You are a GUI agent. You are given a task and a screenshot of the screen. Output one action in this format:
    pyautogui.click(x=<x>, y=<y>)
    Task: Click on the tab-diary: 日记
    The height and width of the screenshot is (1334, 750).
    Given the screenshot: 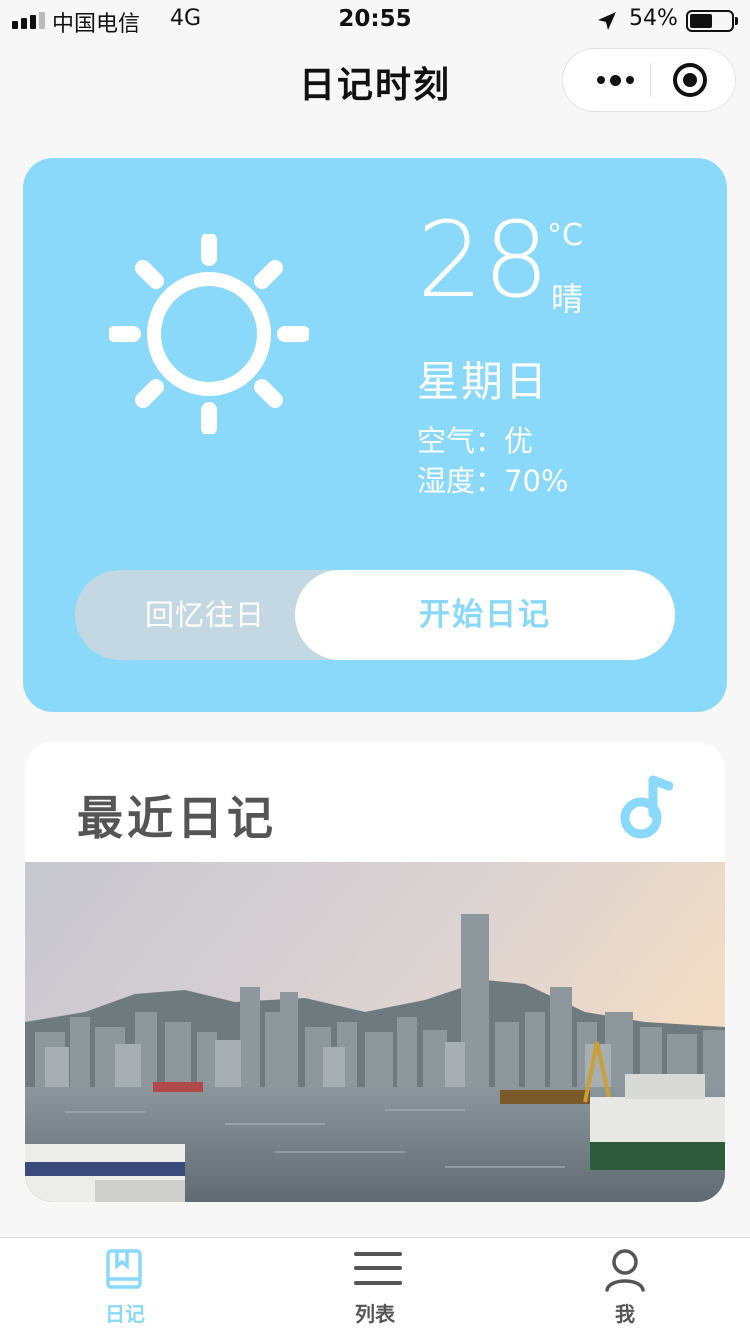 What is the action you would take?
    pyautogui.click(x=125, y=1286)
    